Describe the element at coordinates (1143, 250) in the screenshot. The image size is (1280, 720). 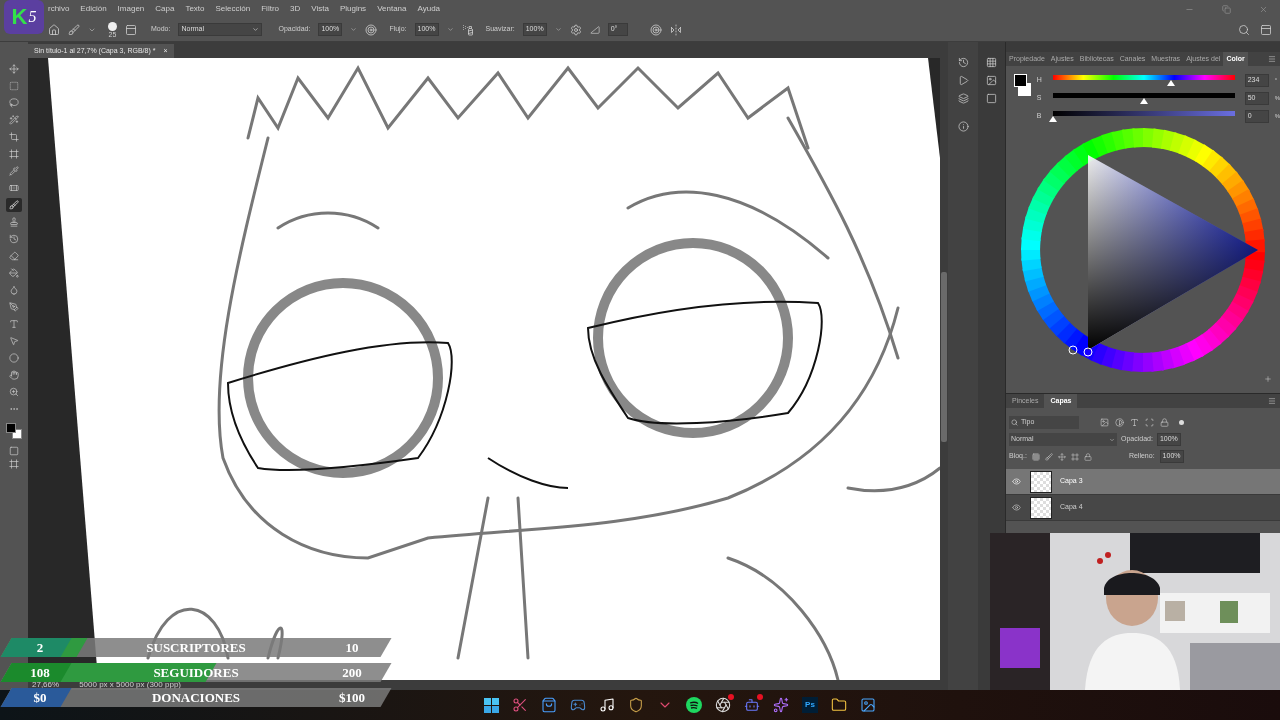
I see `color-wheel` at that location.